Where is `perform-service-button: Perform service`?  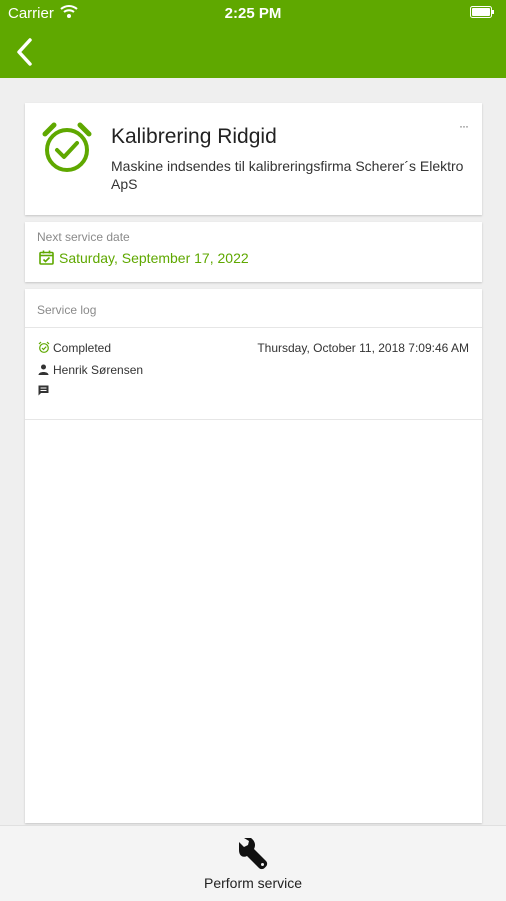 perform-service-button: Perform service is located at coordinates (253, 863).